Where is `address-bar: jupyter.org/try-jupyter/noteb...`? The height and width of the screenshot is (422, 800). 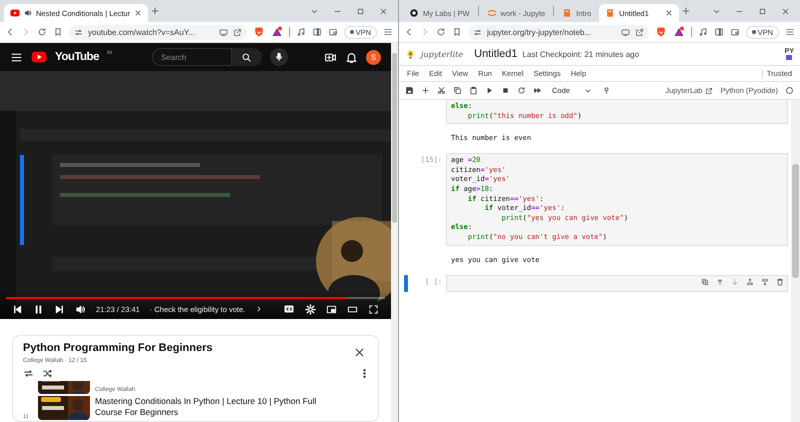
address-bar: jupyter.org/try-jupyter/noteb... is located at coordinates (558, 32).